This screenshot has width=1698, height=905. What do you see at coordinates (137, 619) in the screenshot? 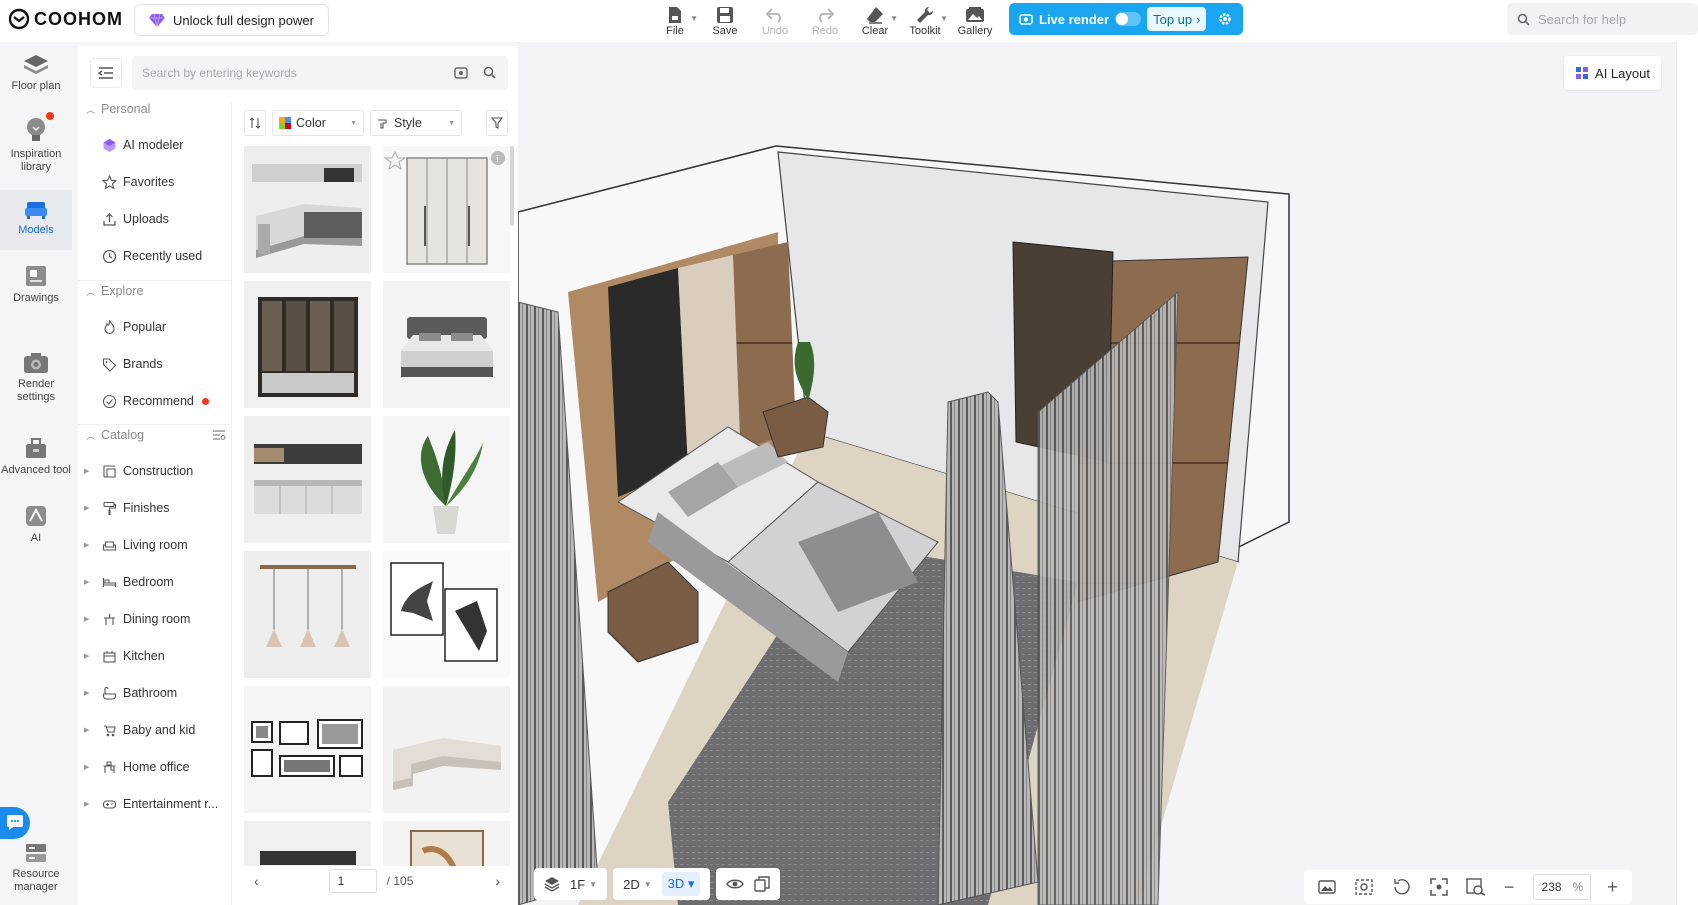
I see `cat-dining-room: ▶ Dining room` at bounding box center [137, 619].